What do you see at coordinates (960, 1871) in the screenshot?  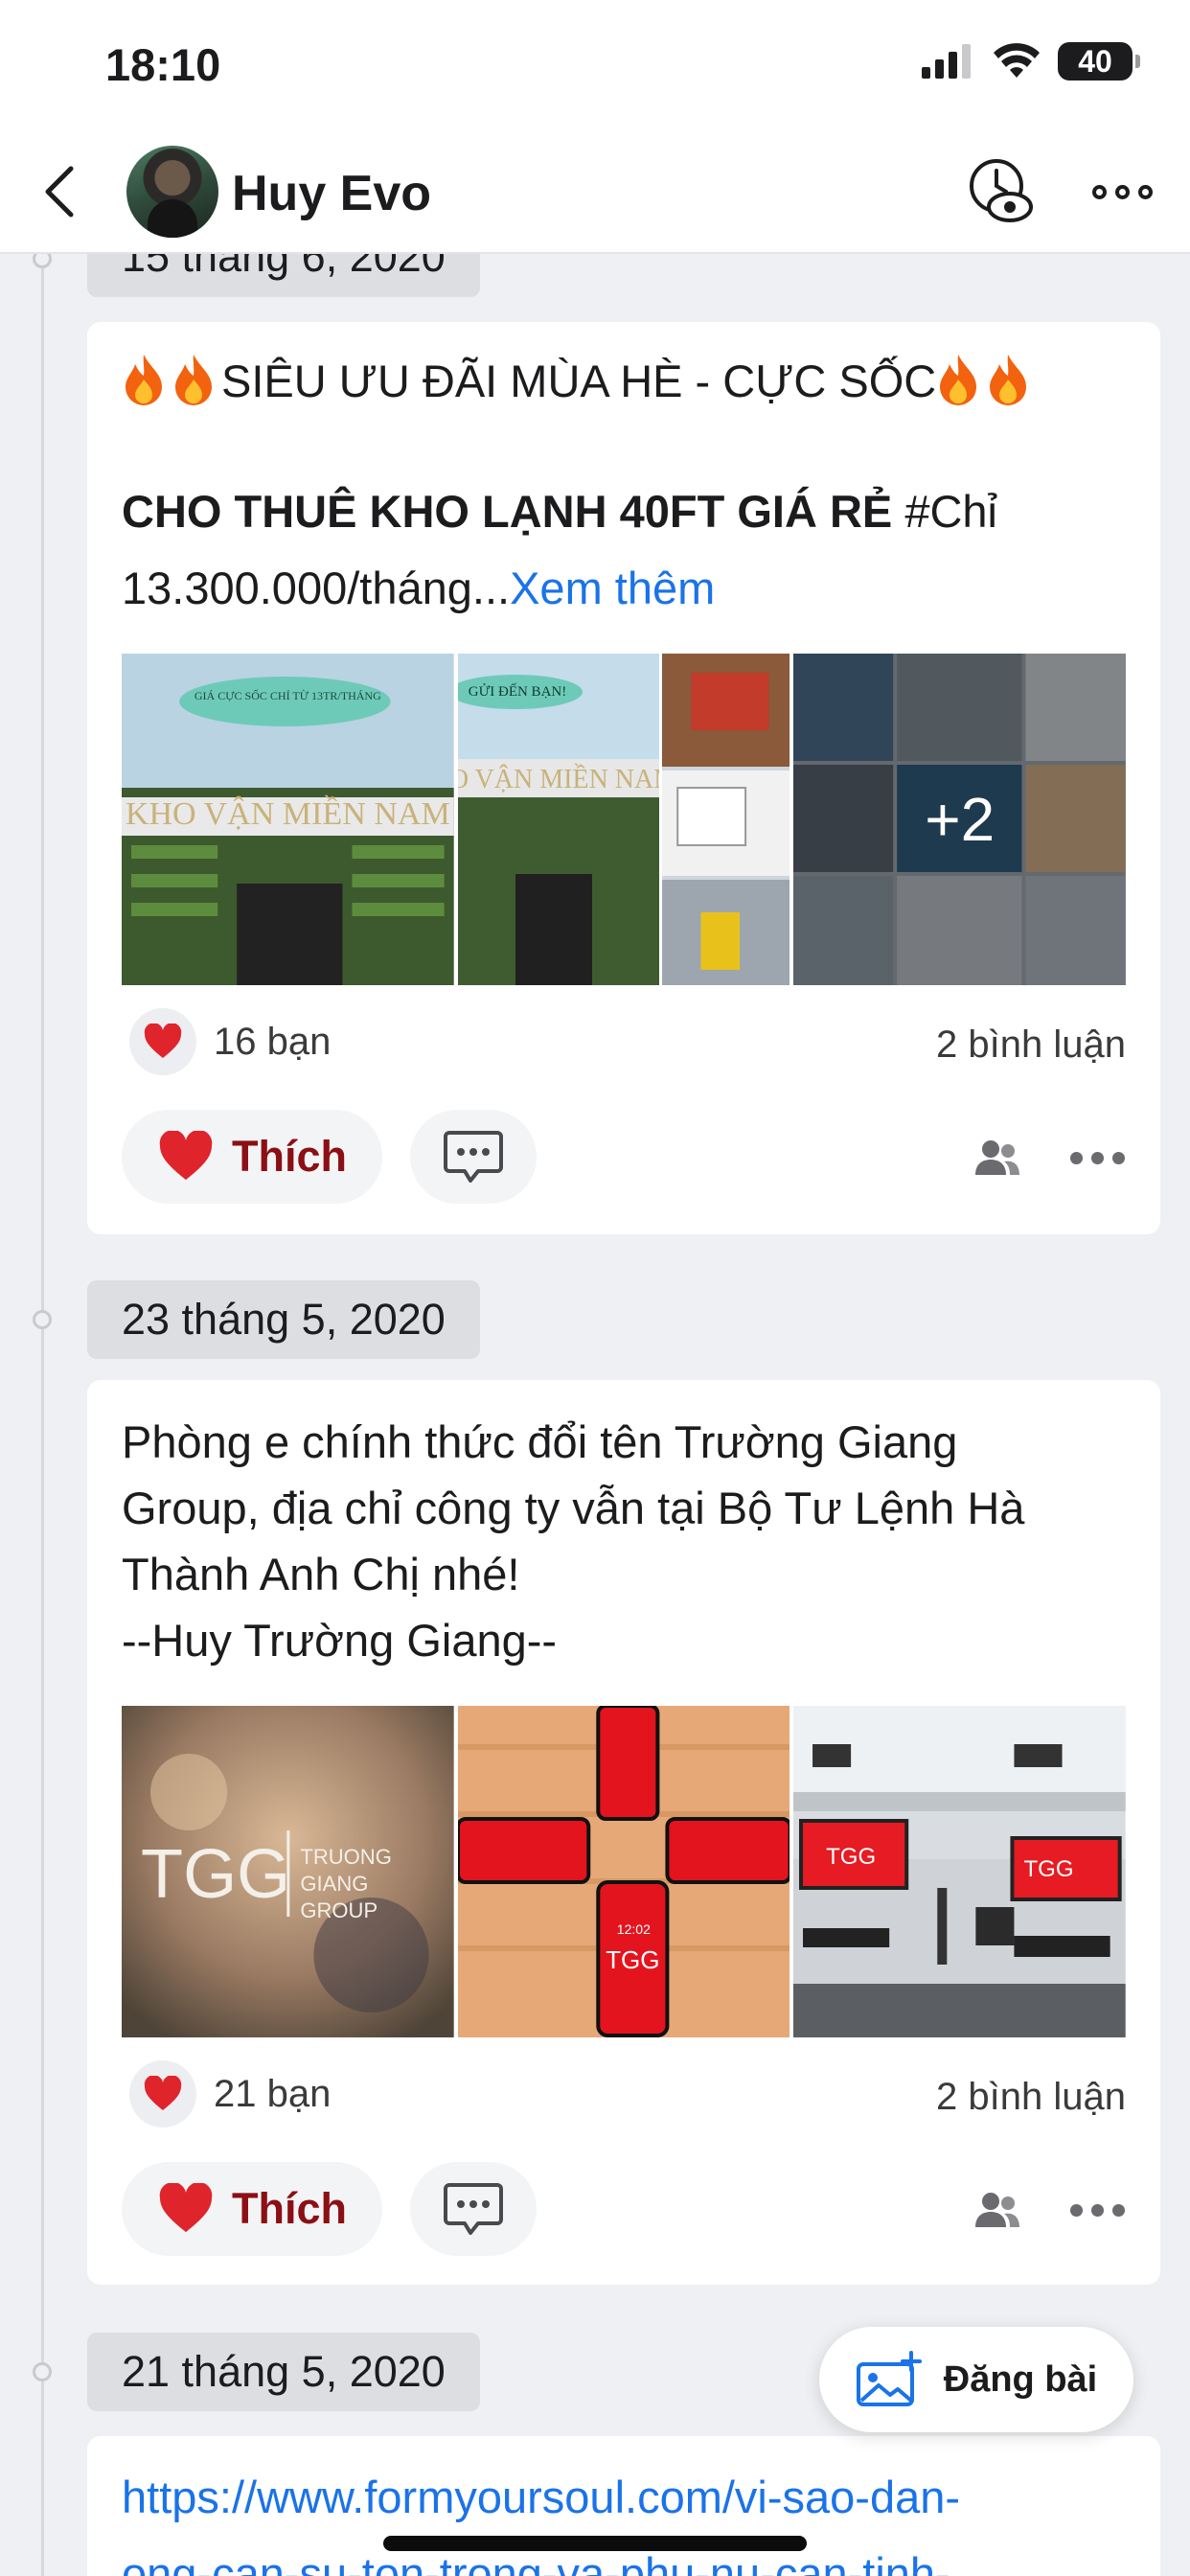 I see `post-image: TGG TGG` at bounding box center [960, 1871].